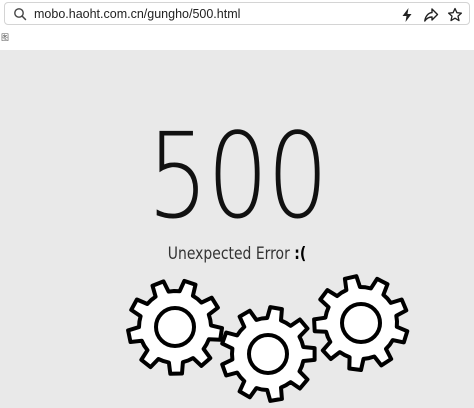  Describe the element at coordinates (5, 37) in the screenshot. I see `broken-image: 图` at that location.